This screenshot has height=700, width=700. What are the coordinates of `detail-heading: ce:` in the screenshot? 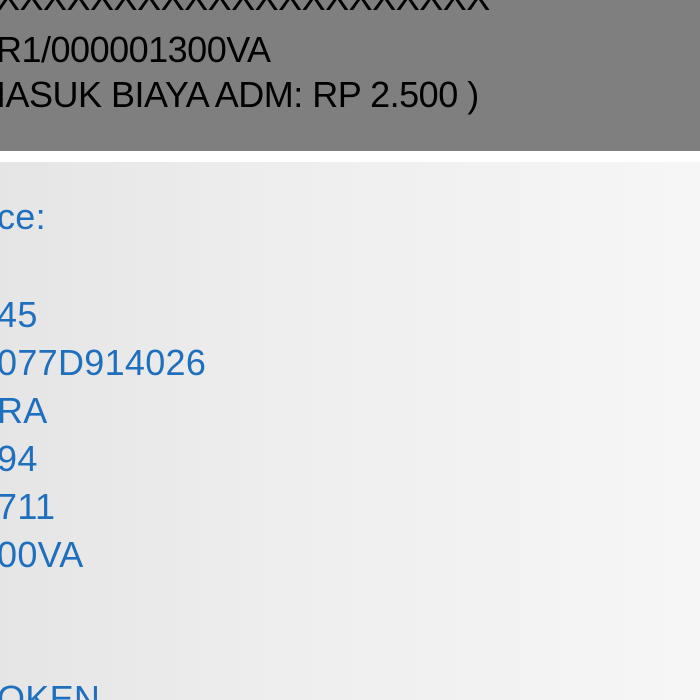 It's located at (23, 216).